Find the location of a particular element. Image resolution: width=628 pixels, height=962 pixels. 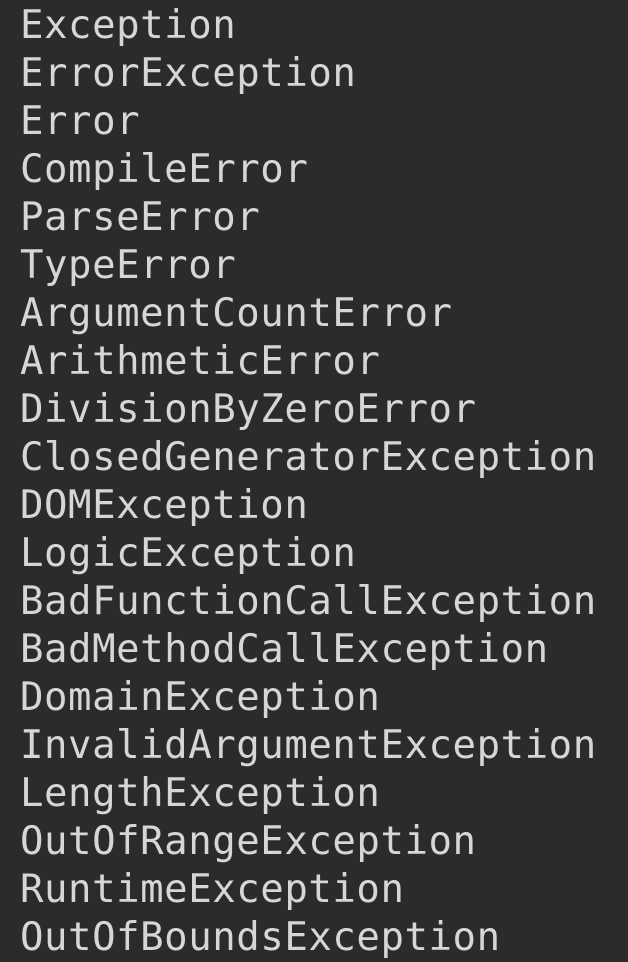

code-line-compile-error: CompileError is located at coordinates (164, 169).